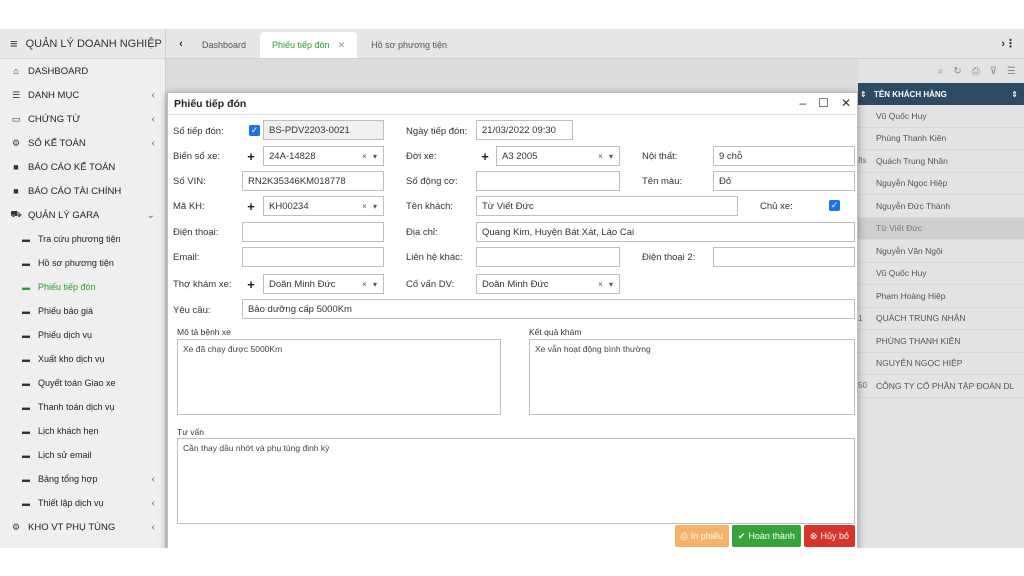 This screenshot has height=576, width=1024. I want to click on customer-name-cell: Phùng Thanh Kiên, so click(911, 138).